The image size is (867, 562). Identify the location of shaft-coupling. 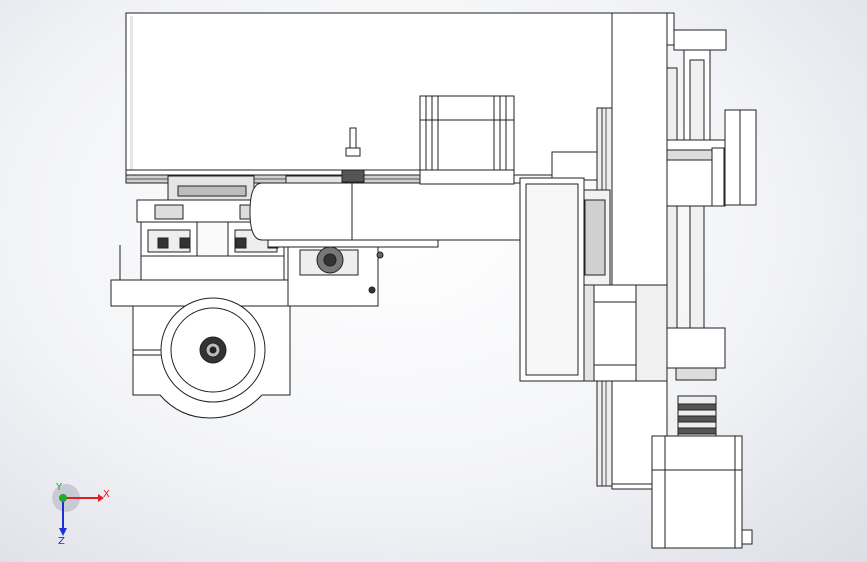
(697, 416).